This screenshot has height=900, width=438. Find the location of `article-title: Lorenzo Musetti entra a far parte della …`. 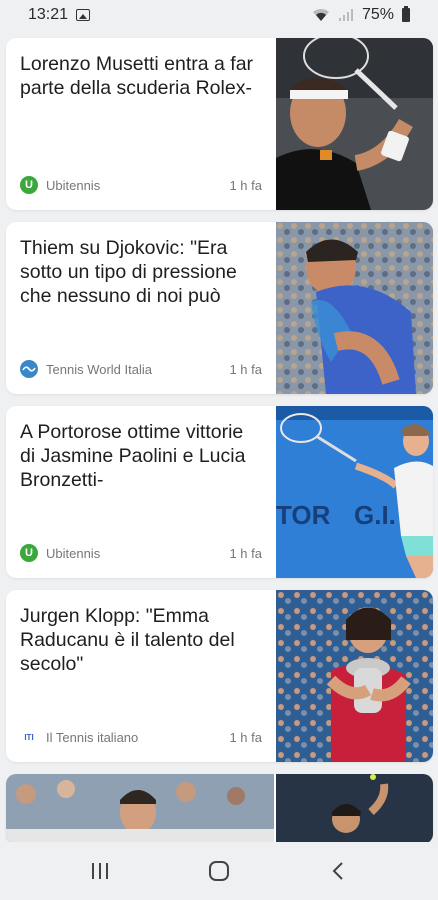

article-title: Lorenzo Musetti entra a far parte della … is located at coordinates (140, 76).